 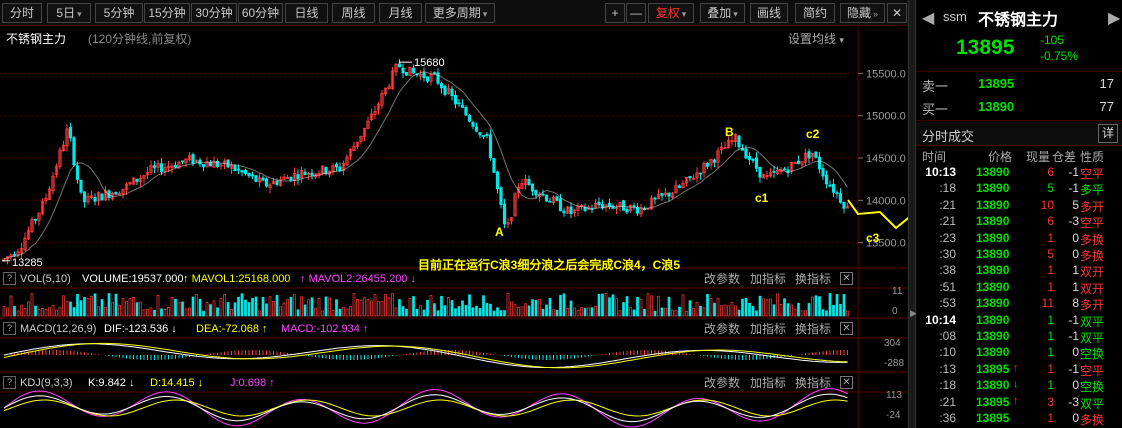 I want to click on period-button-60min: 60分钟, so click(x=260, y=13).